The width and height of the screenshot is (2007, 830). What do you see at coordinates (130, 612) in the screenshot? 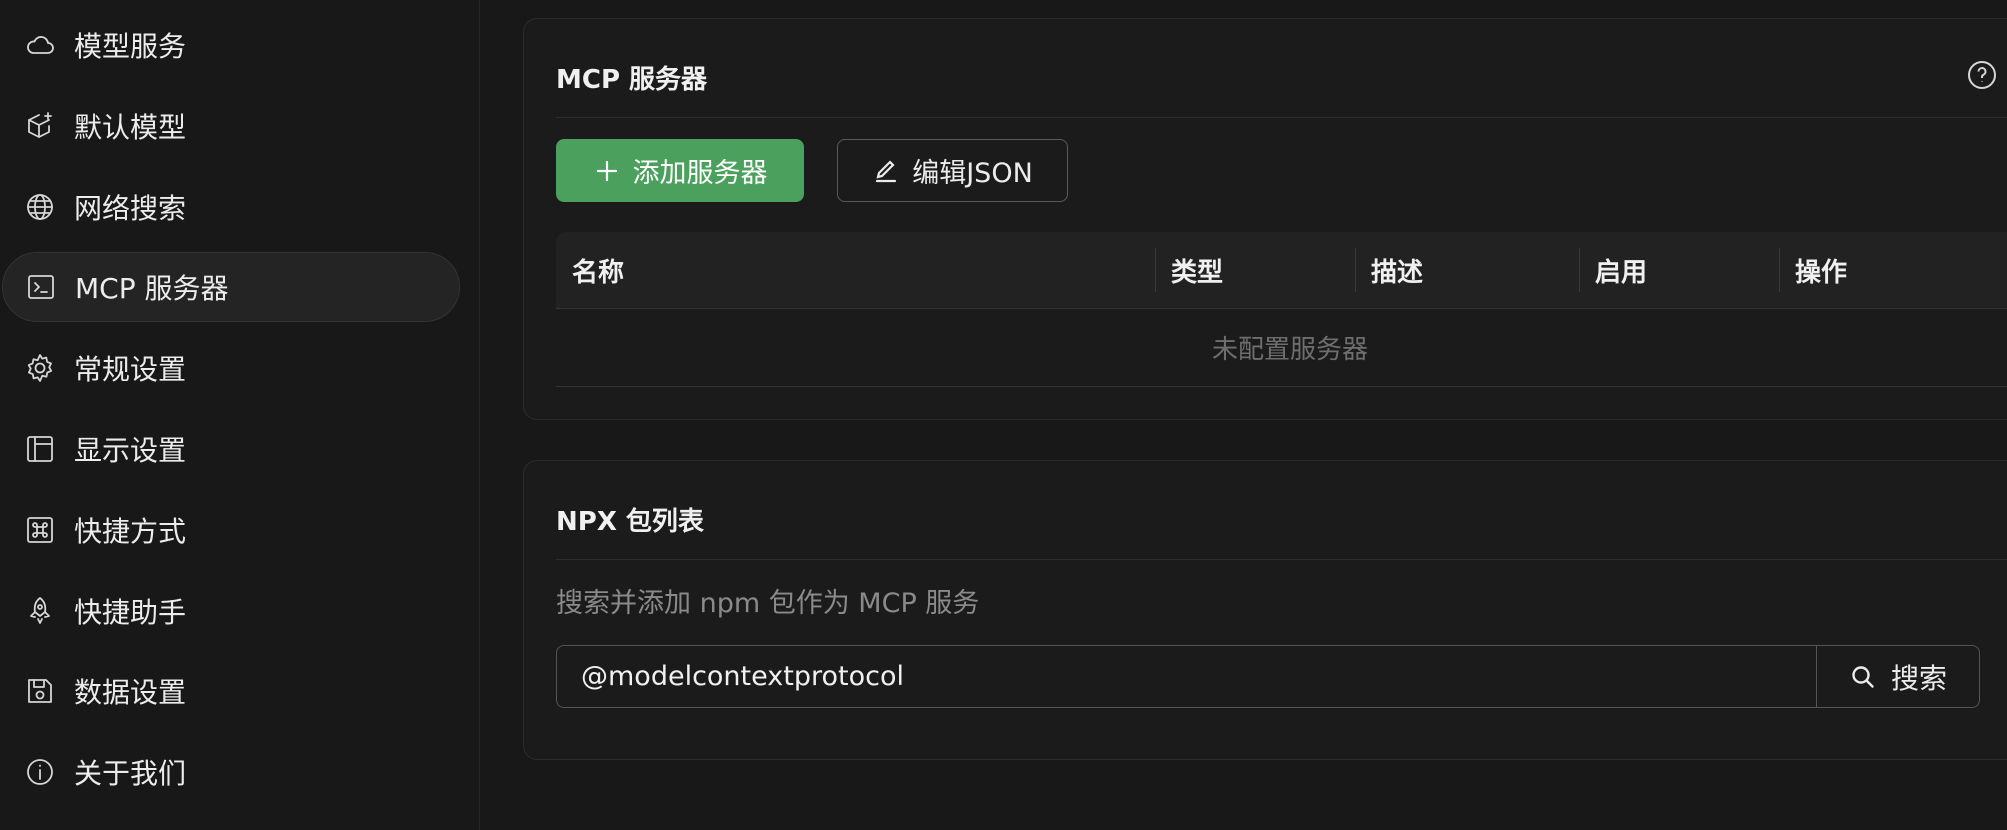
I see `sidebar-item-label: 快捷助手` at bounding box center [130, 612].